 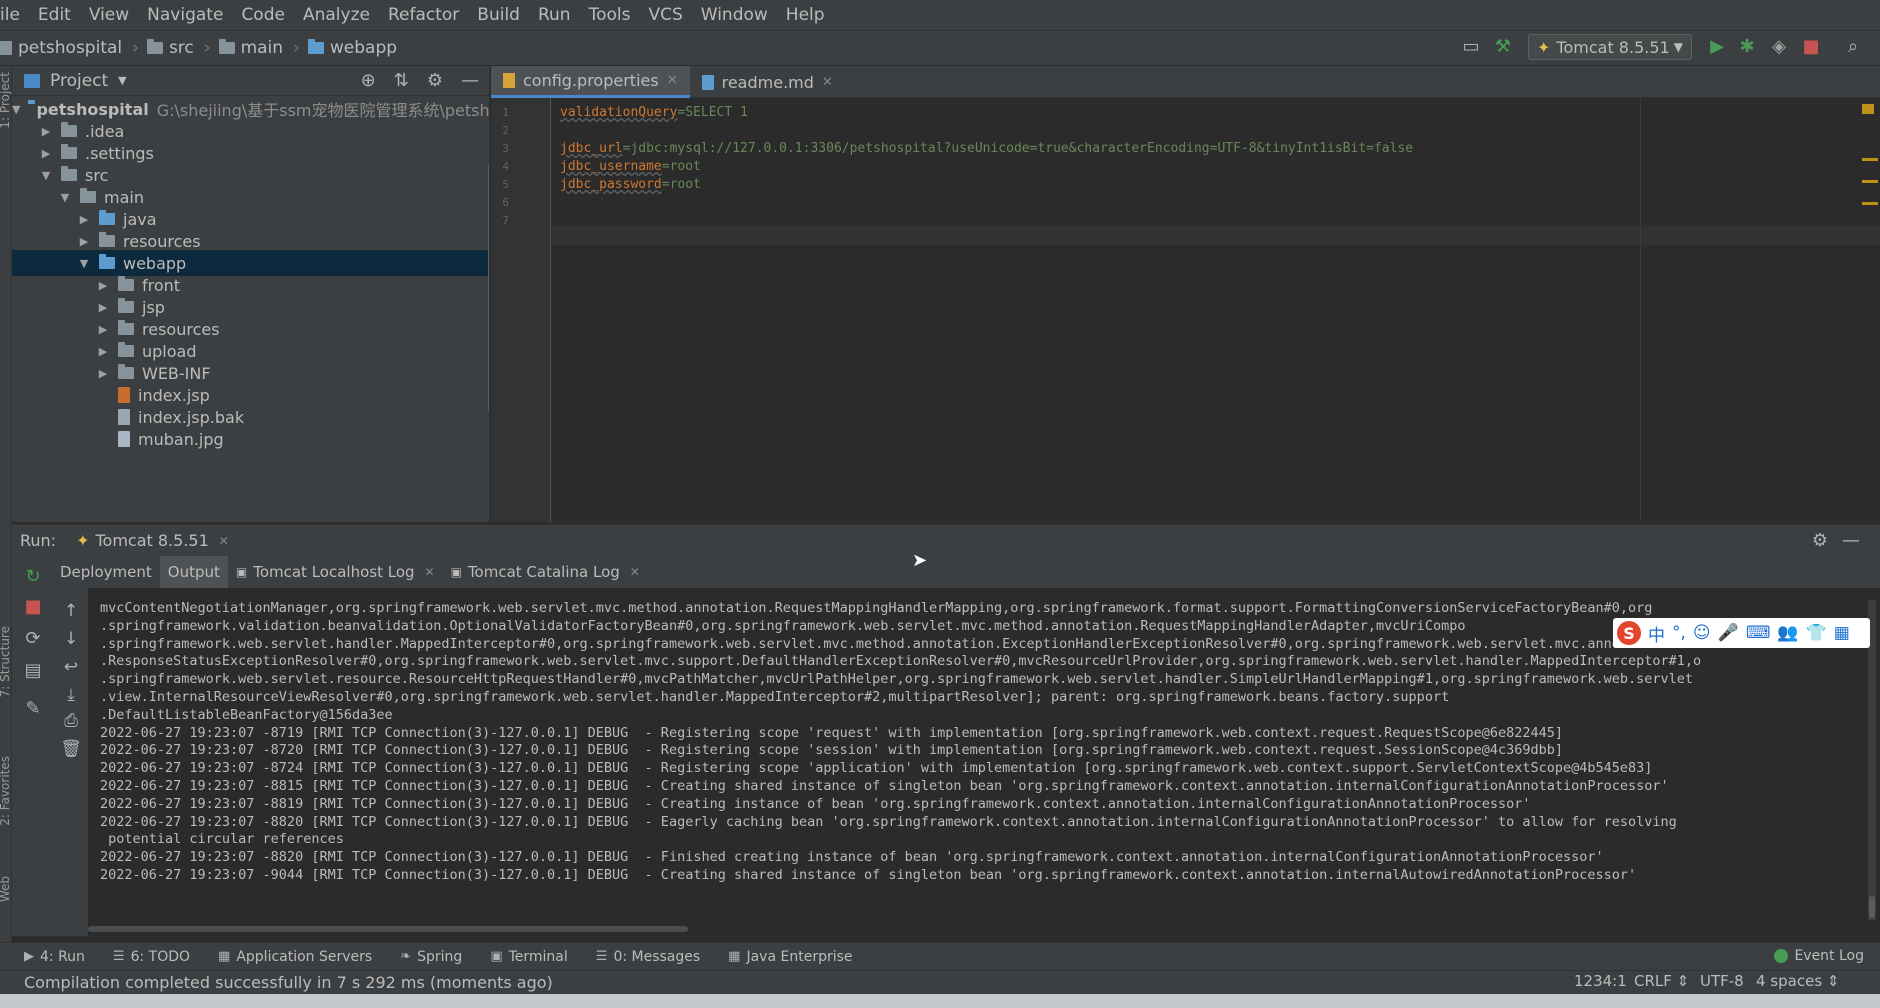 What do you see at coordinates (488, 287) in the screenshot?
I see `vertical-scrollbar` at bounding box center [488, 287].